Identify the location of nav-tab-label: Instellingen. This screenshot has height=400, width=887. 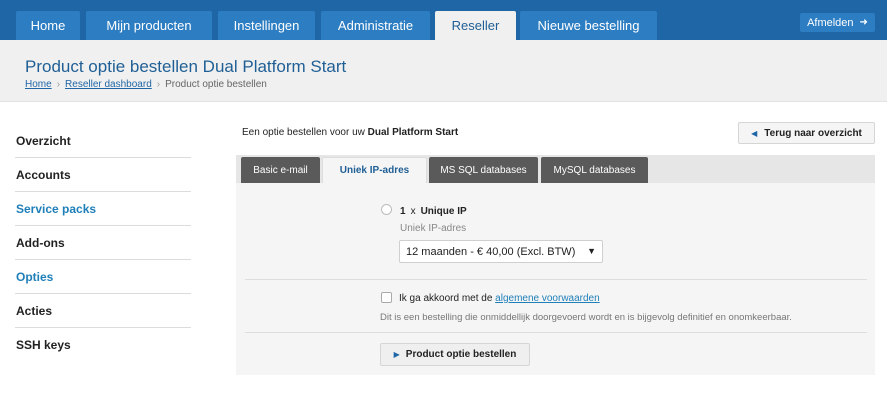
(266, 25).